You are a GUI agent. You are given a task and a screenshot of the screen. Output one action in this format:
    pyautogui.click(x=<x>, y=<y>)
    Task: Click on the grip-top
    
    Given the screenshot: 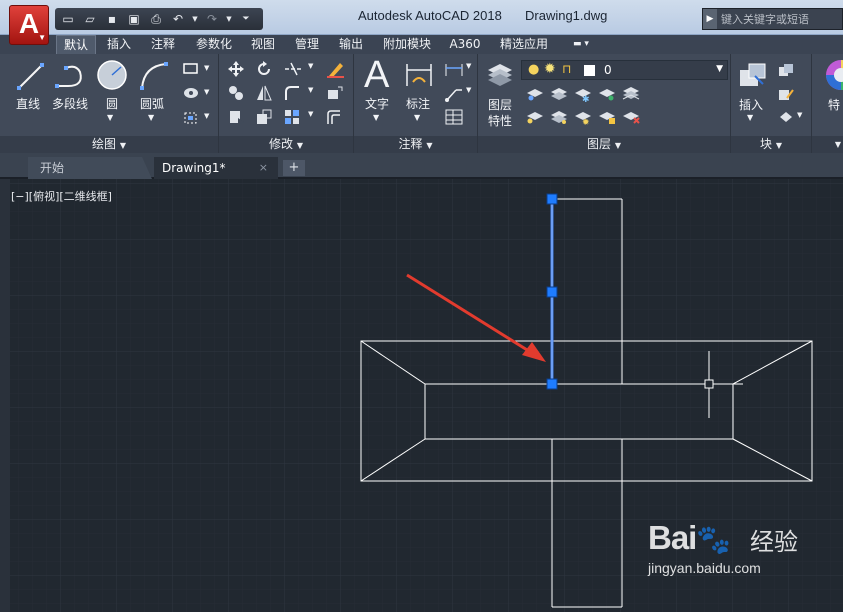 What is the action you would take?
    pyautogui.click(x=552, y=199)
    